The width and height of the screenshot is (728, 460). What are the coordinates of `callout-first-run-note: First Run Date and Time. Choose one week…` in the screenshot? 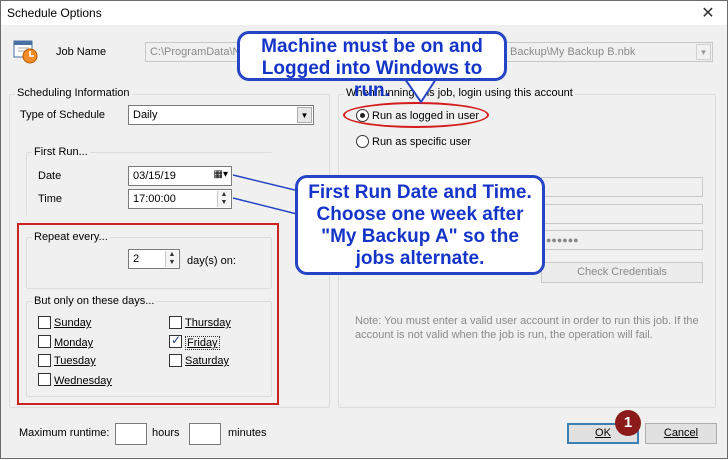 It's located at (420, 225).